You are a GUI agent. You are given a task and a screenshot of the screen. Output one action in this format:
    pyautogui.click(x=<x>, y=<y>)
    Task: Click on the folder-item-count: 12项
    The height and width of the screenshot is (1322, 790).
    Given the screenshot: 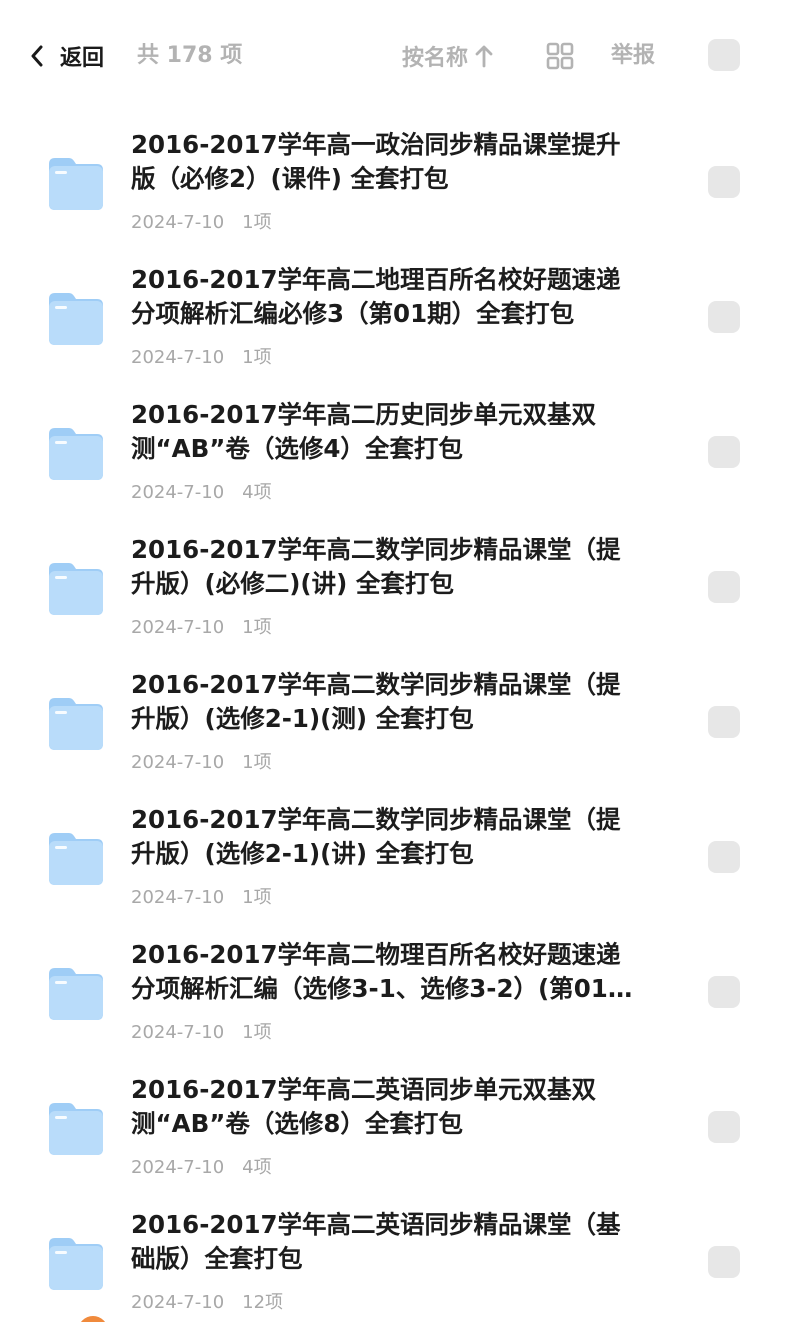 What is the action you would take?
    pyautogui.click(x=263, y=1302)
    